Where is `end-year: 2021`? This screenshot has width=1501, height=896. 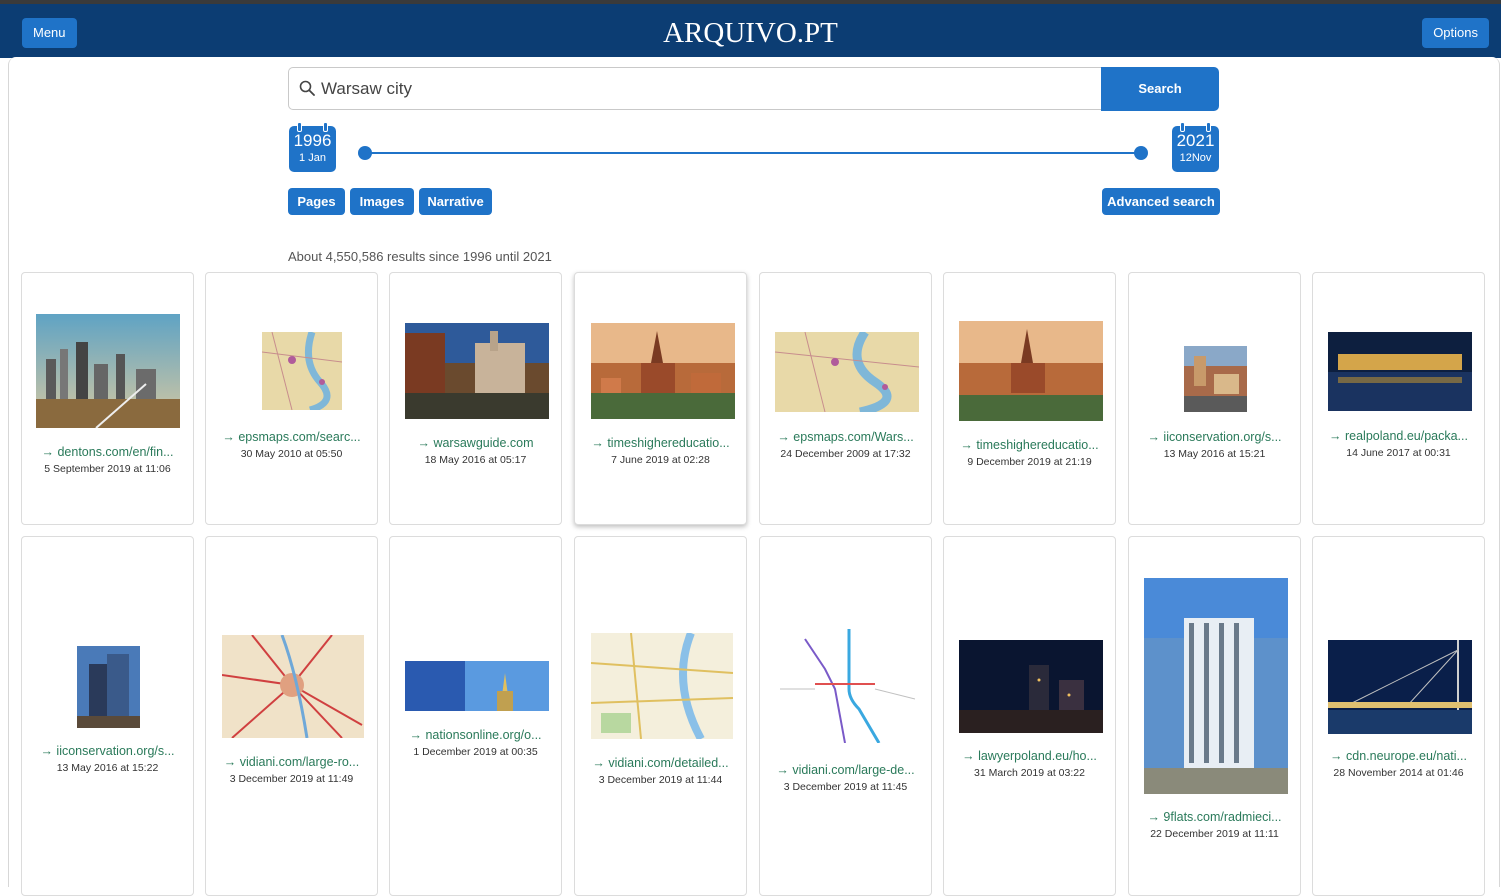
end-year: 2021 is located at coordinates (1195, 140).